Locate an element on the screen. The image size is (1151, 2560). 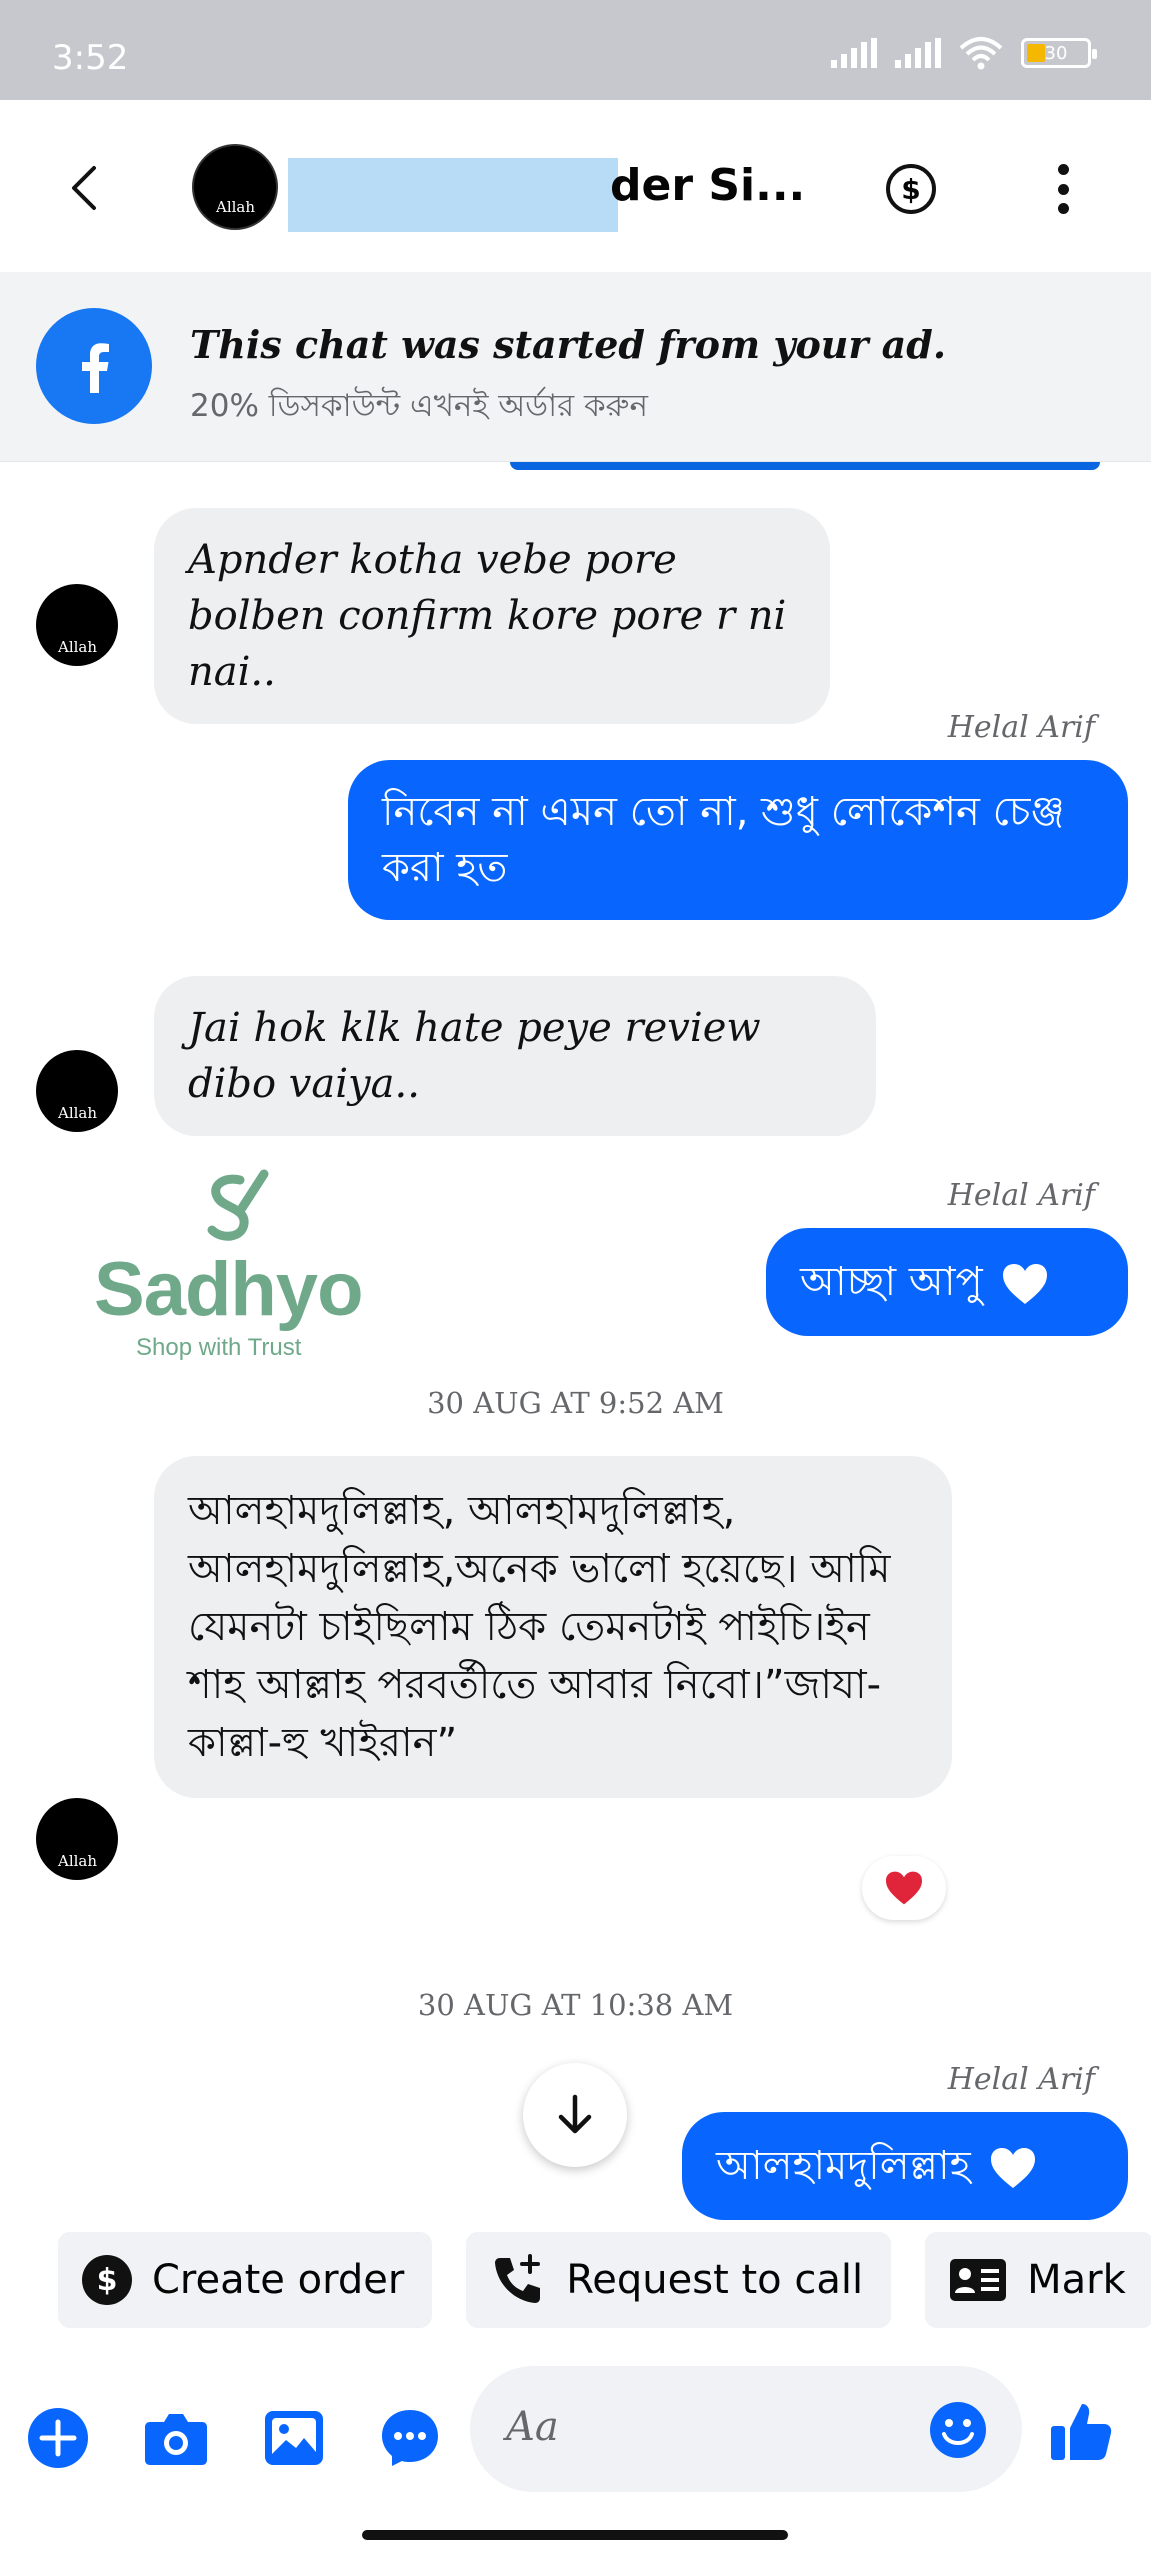
scroll-to-bottom-button is located at coordinates (575, 2115).